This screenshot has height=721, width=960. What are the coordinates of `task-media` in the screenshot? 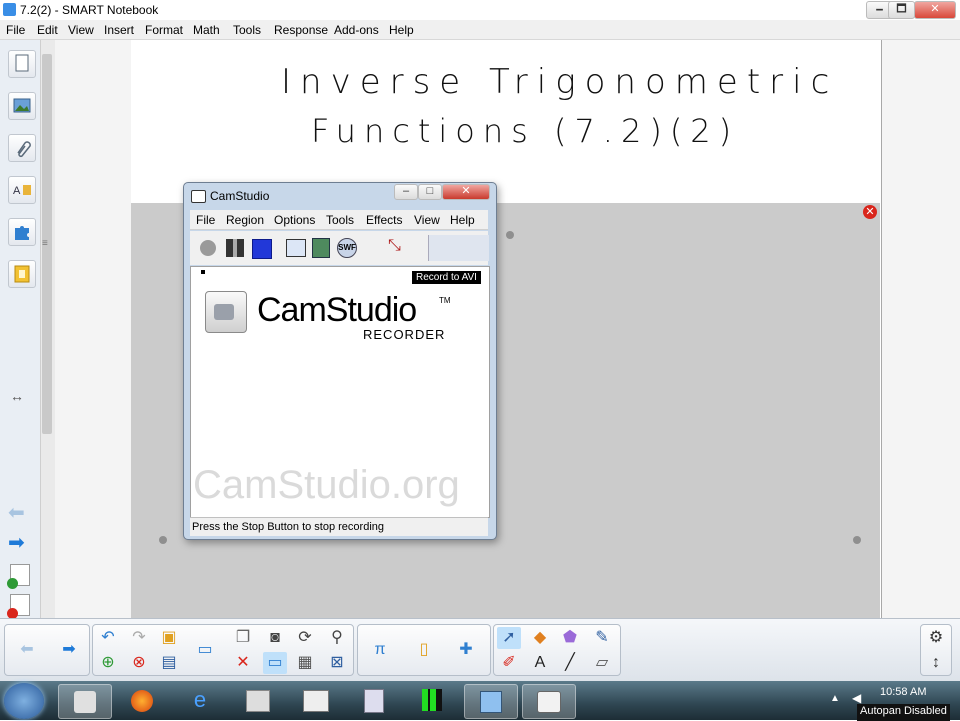 It's located at (316, 700).